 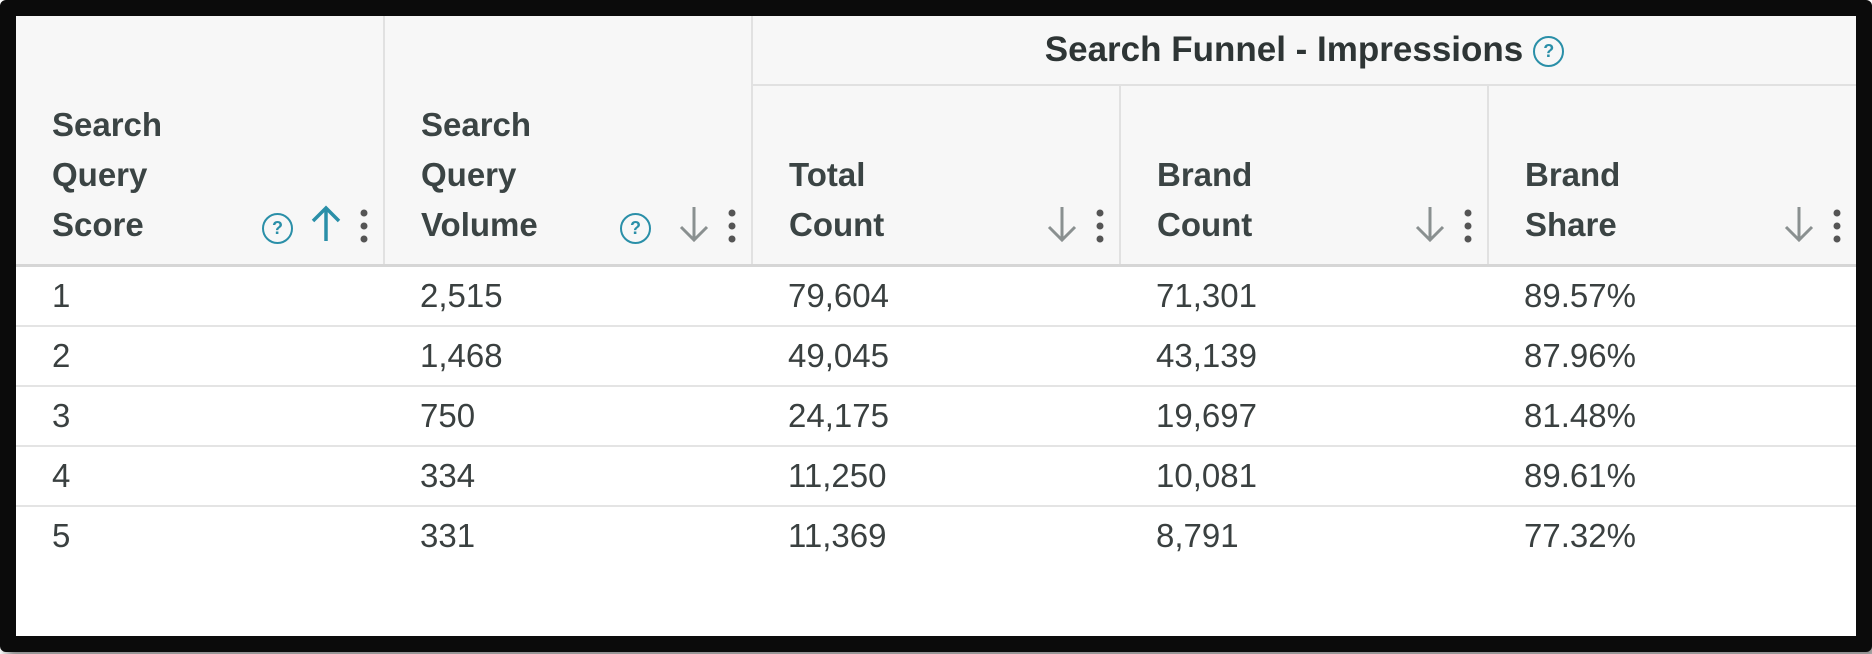 I want to click on column-header-brand-share: Brand Share, so click(x=1672, y=175).